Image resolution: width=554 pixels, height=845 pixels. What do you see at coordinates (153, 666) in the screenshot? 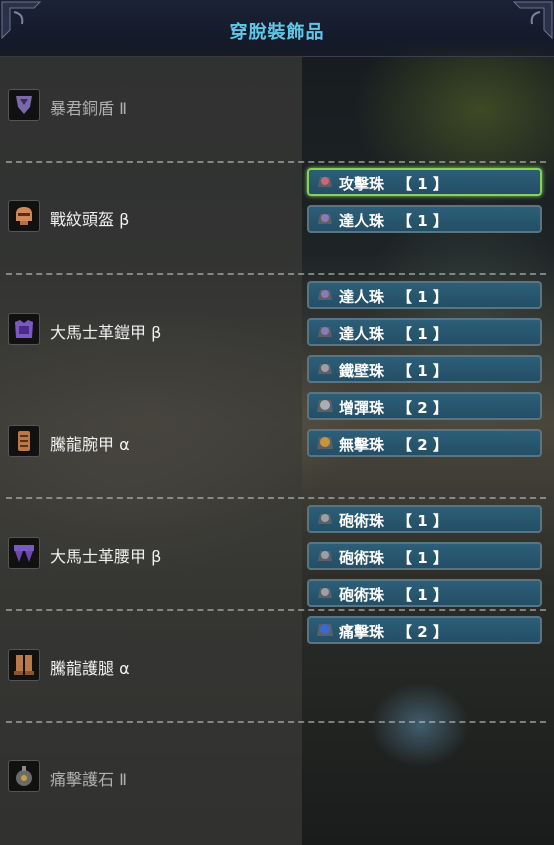
I see `equipment-row-legs: 騰龍護腿 α` at bounding box center [153, 666].